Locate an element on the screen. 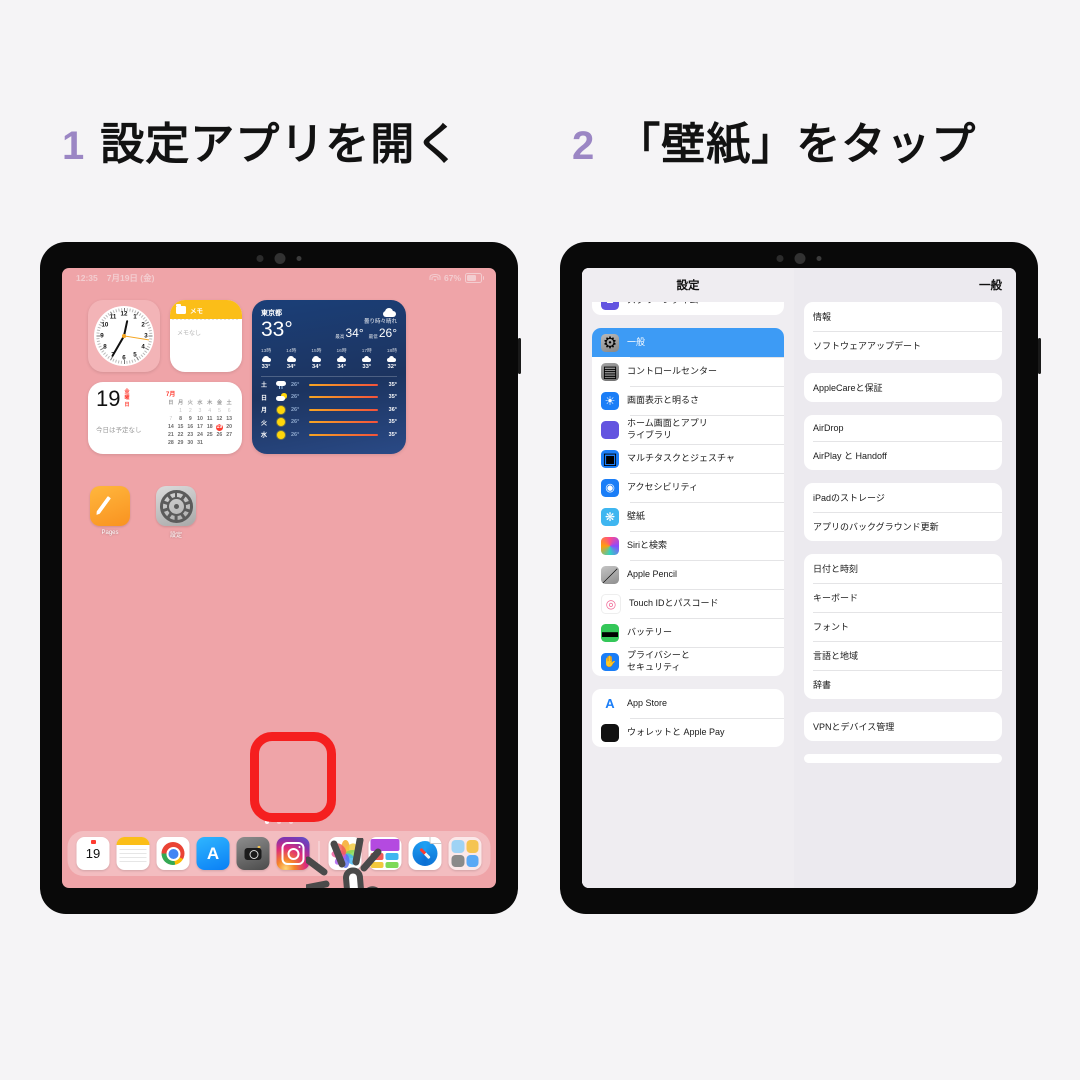  weather-hour-item: 18時 32° is located at coordinates (392, 358).